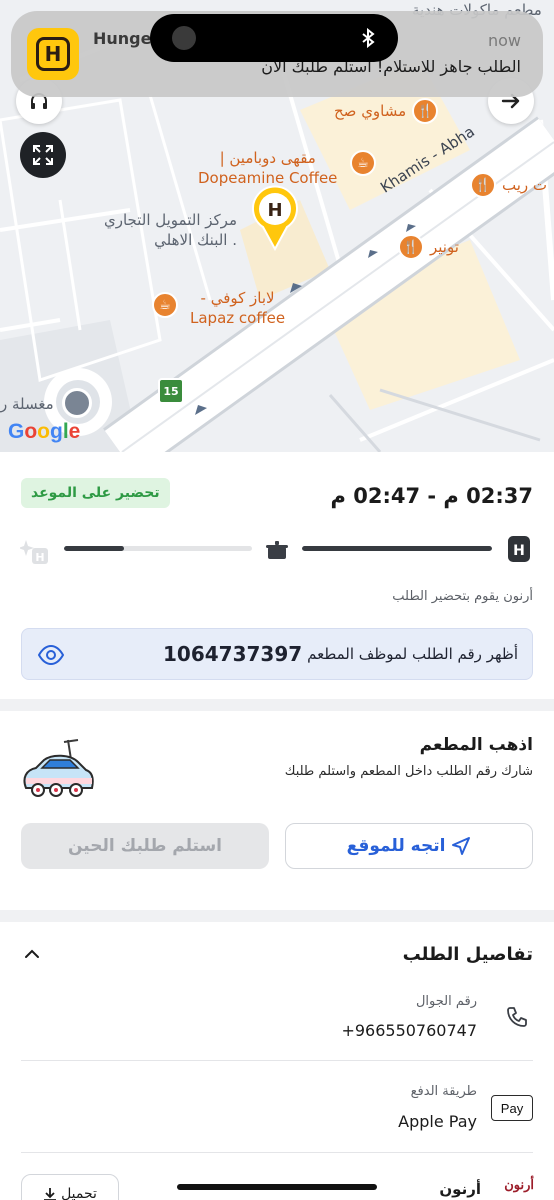  What do you see at coordinates (519, 1185) in the screenshot?
I see `restaurant-logo: أرنون` at bounding box center [519, 1185].